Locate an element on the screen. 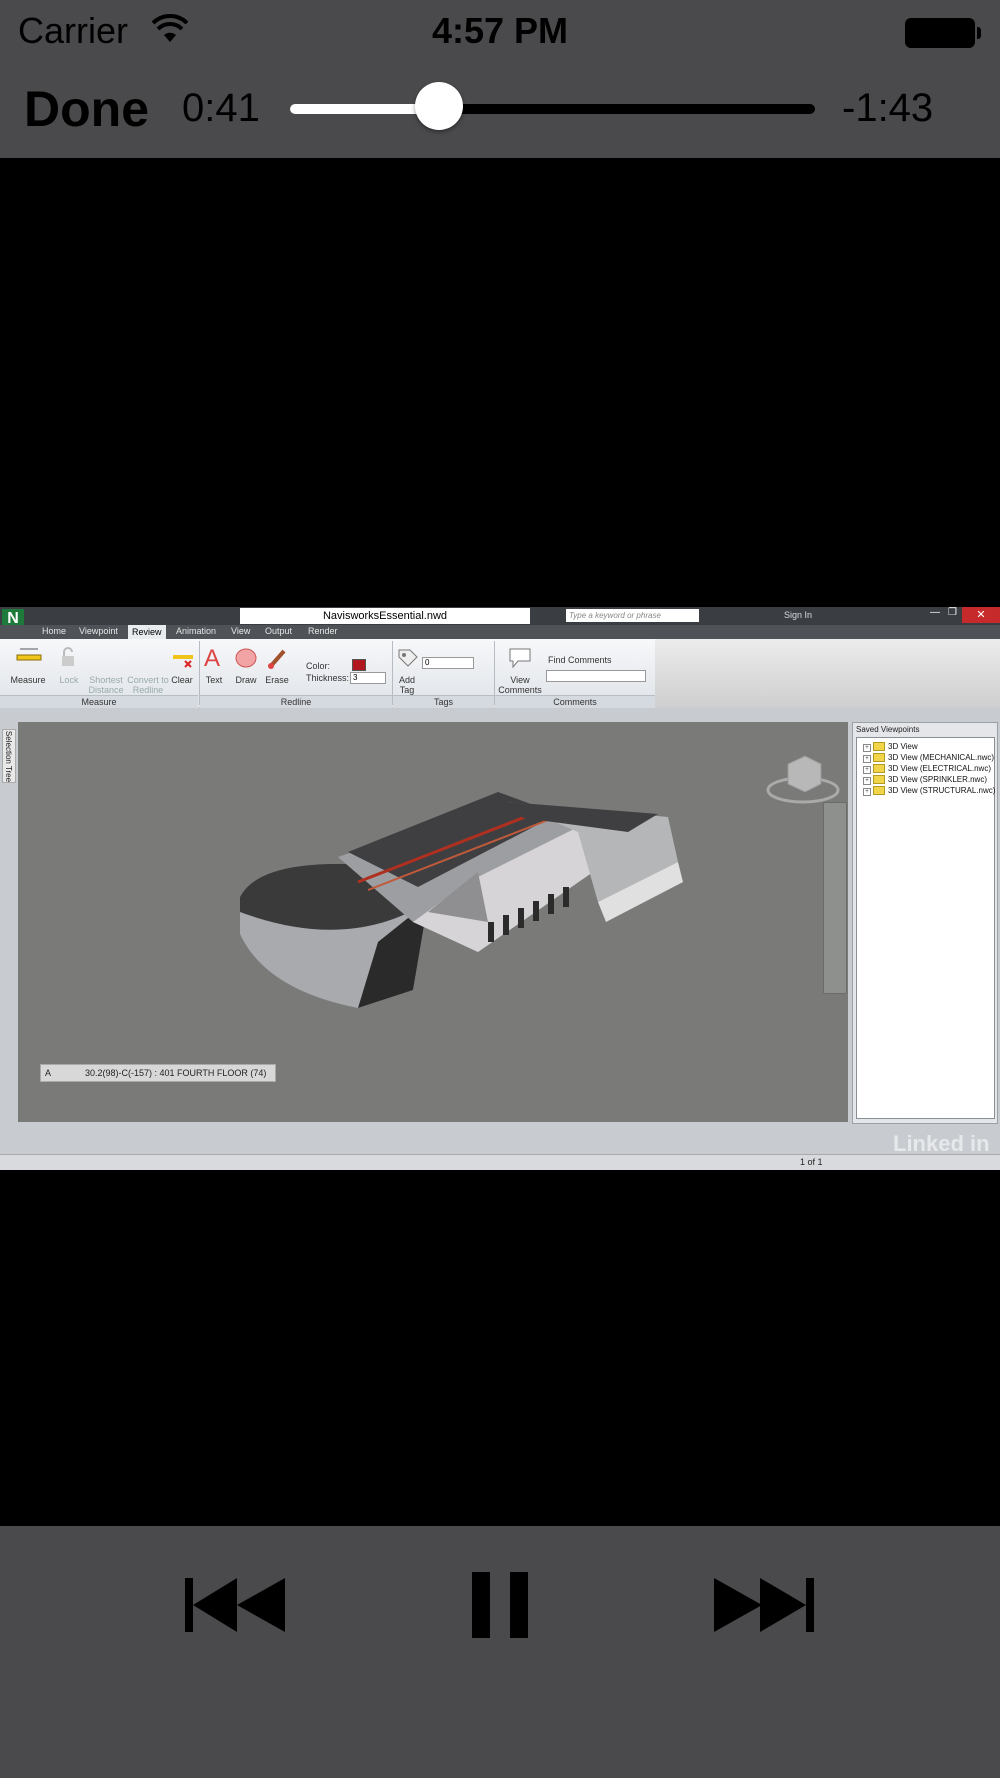 The width and height of the screenshot is (1000, 1778). tab-viewpoint: Viewpoint is located at coordinates (98, 631).